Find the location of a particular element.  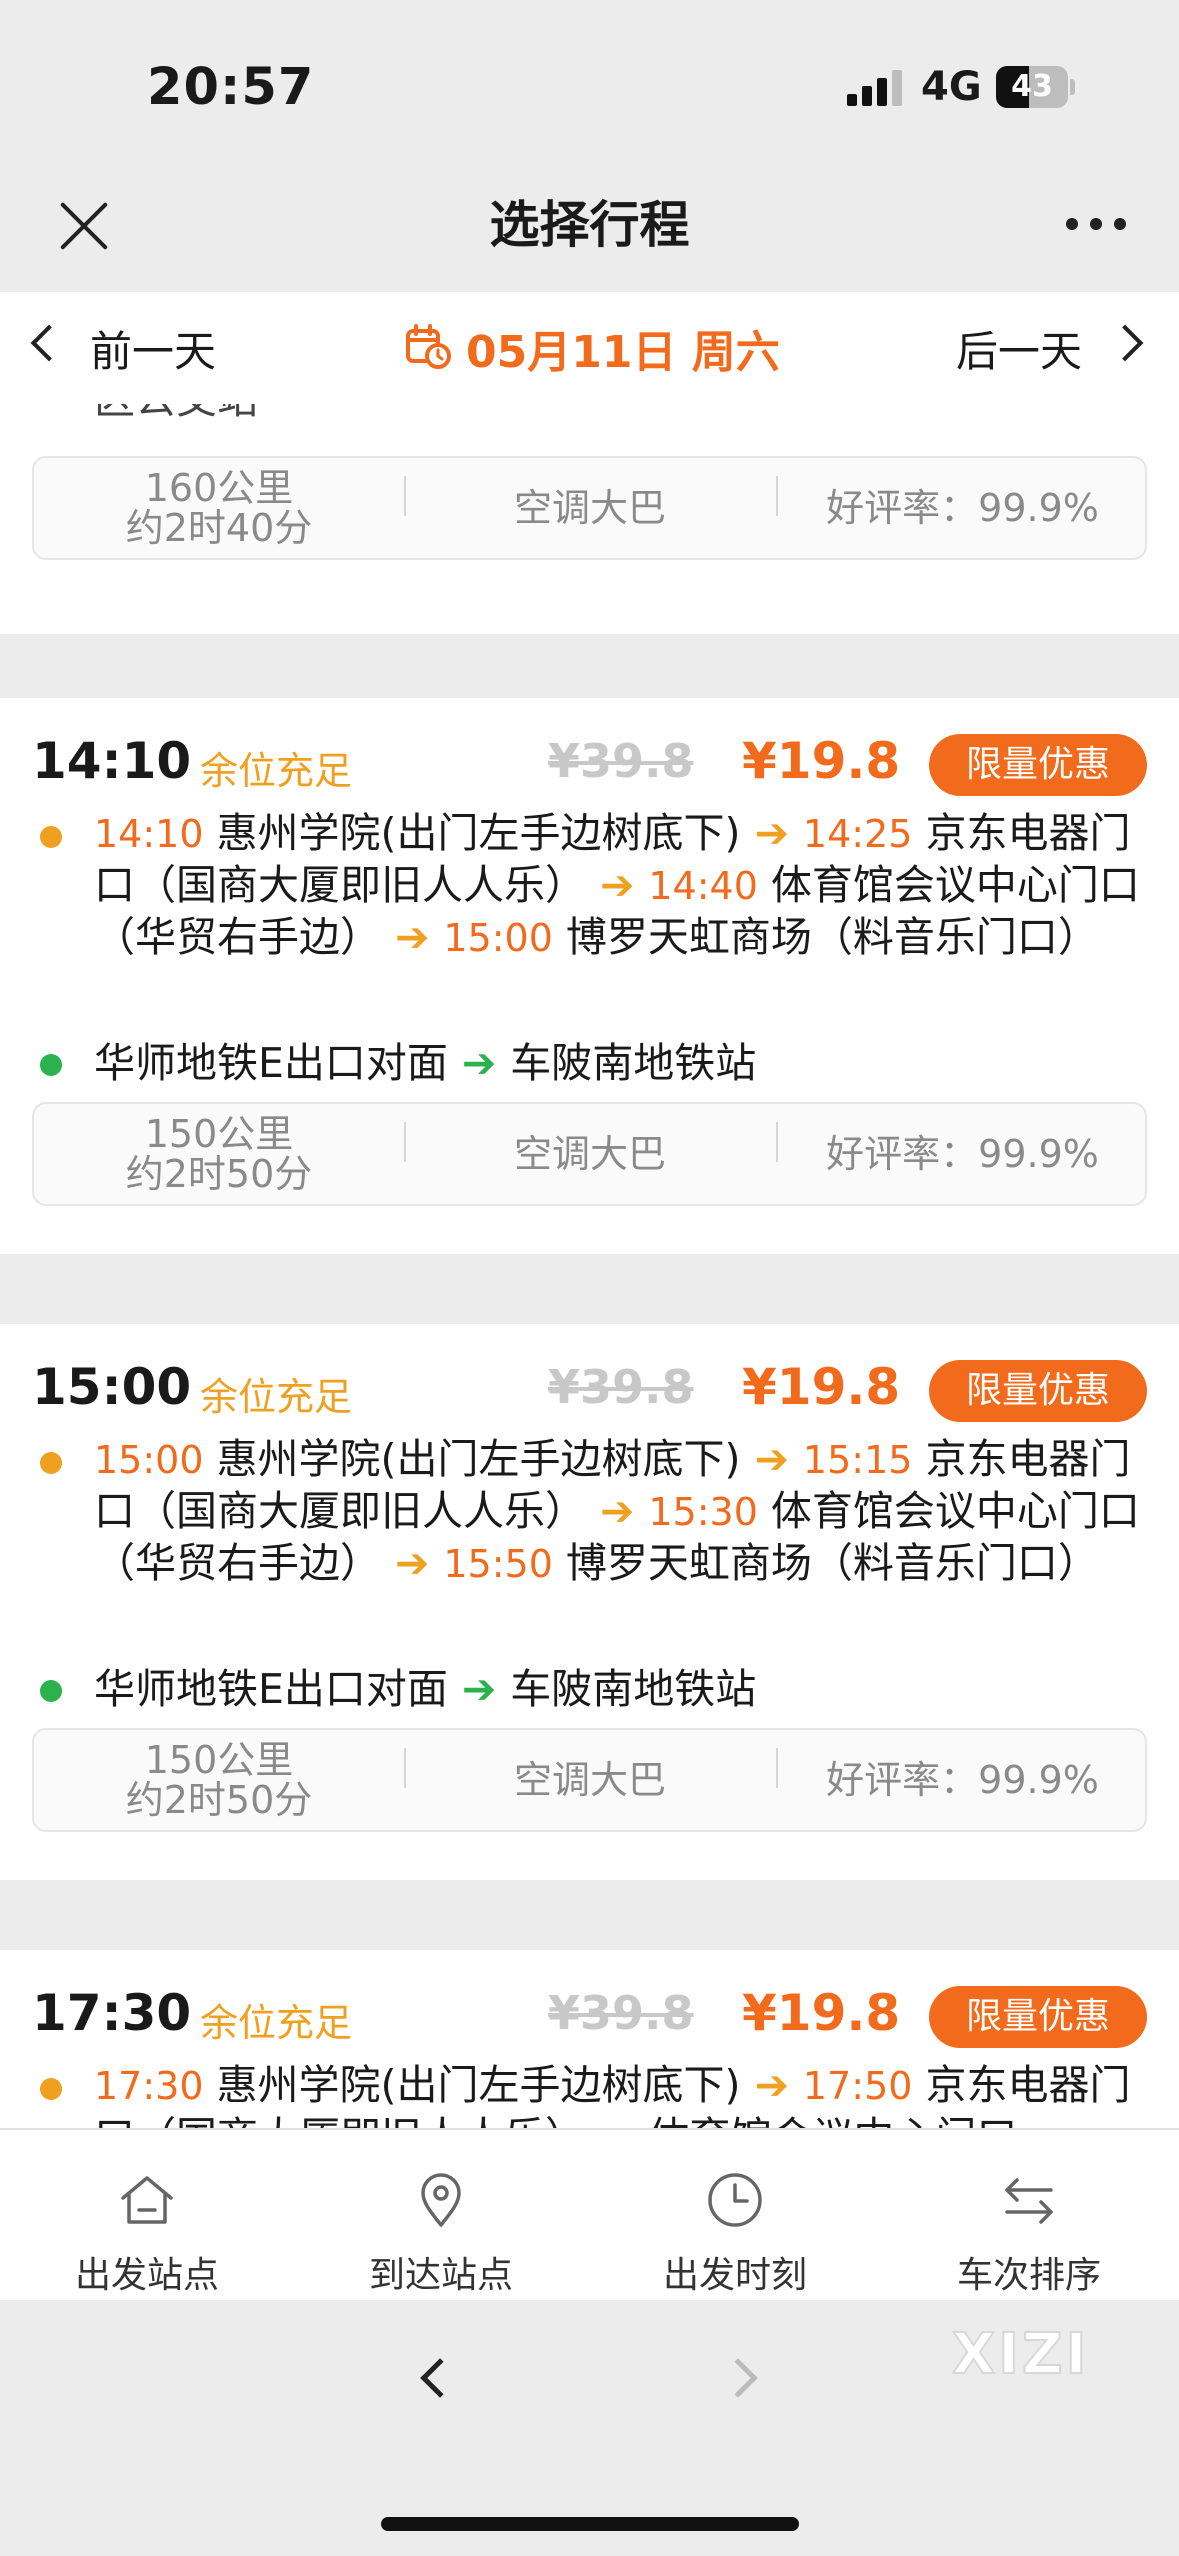

home-icon is located at coordinates (147, 2200).